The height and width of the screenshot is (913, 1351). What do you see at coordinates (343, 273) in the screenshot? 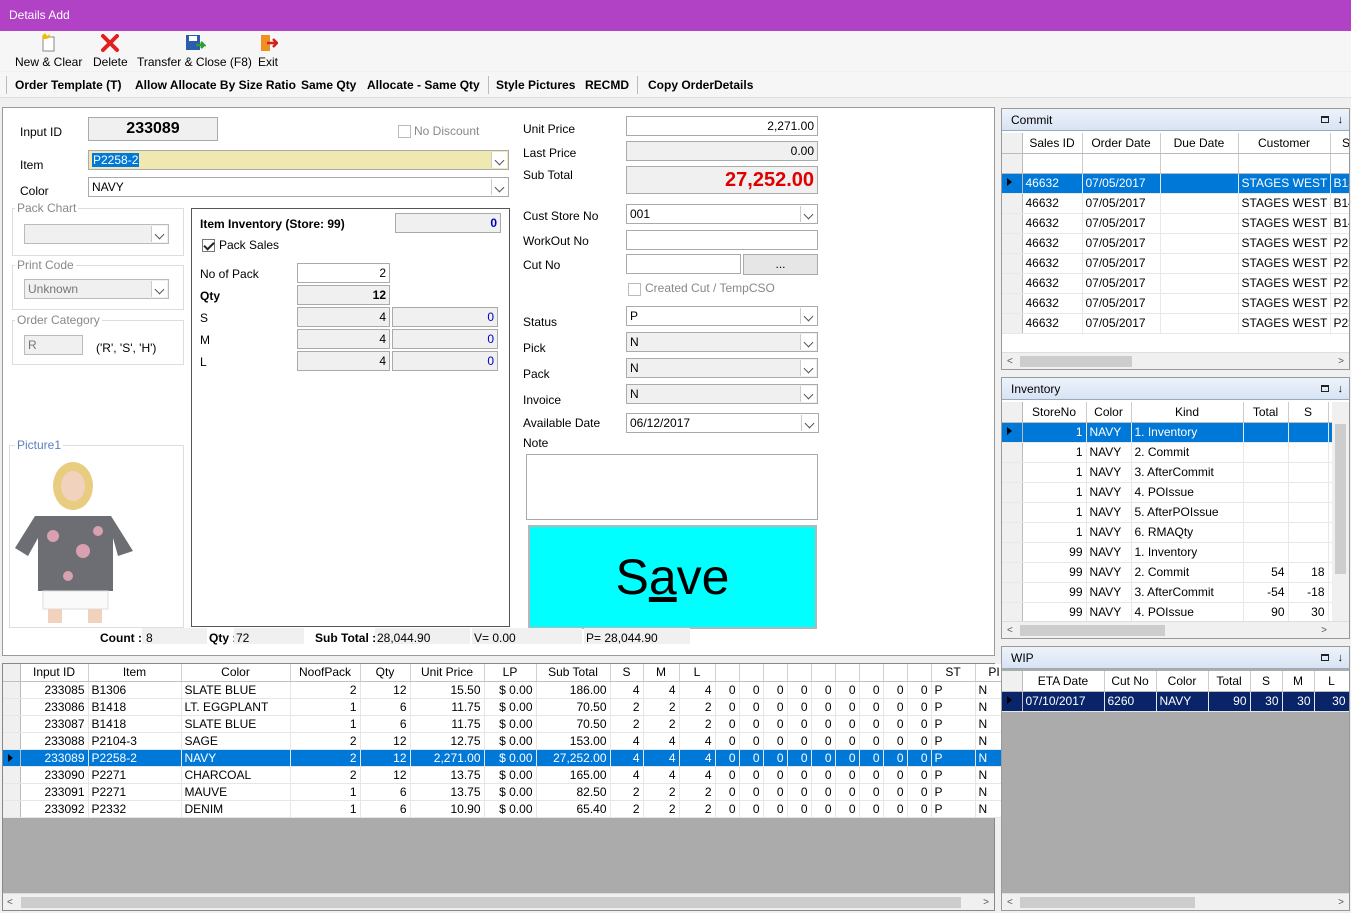
I see `no-of-pack-field: 2` at bounding box center [343, 273].